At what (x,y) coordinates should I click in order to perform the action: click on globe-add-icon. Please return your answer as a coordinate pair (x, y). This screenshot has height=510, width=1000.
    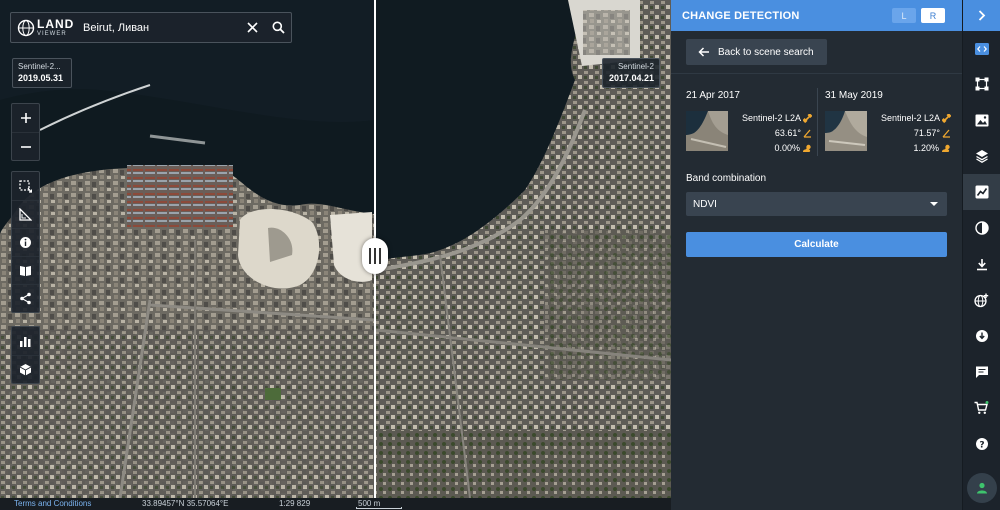
    Looking at the image, I should click on (981, 300).